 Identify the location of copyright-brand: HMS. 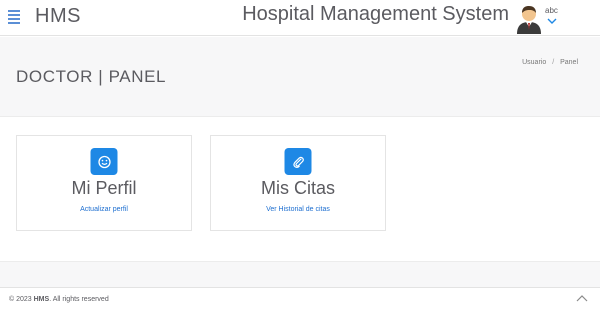
(41, 299).